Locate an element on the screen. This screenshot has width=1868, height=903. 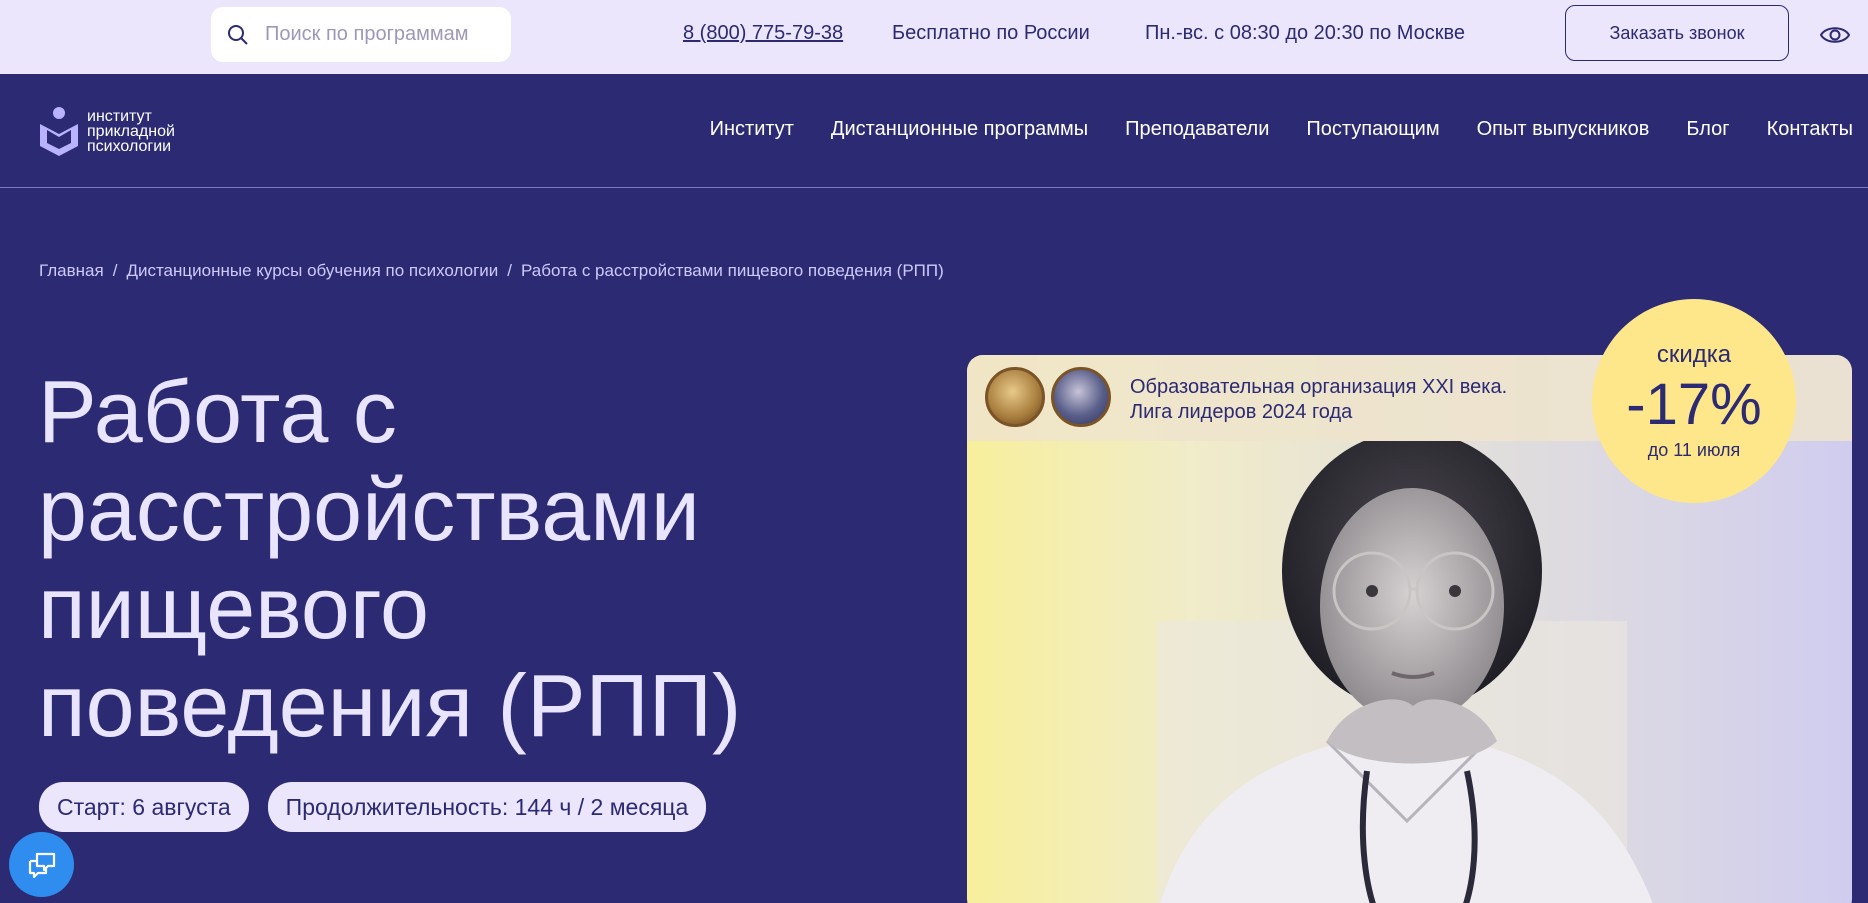
search-box is located at coordinates (361, 34).